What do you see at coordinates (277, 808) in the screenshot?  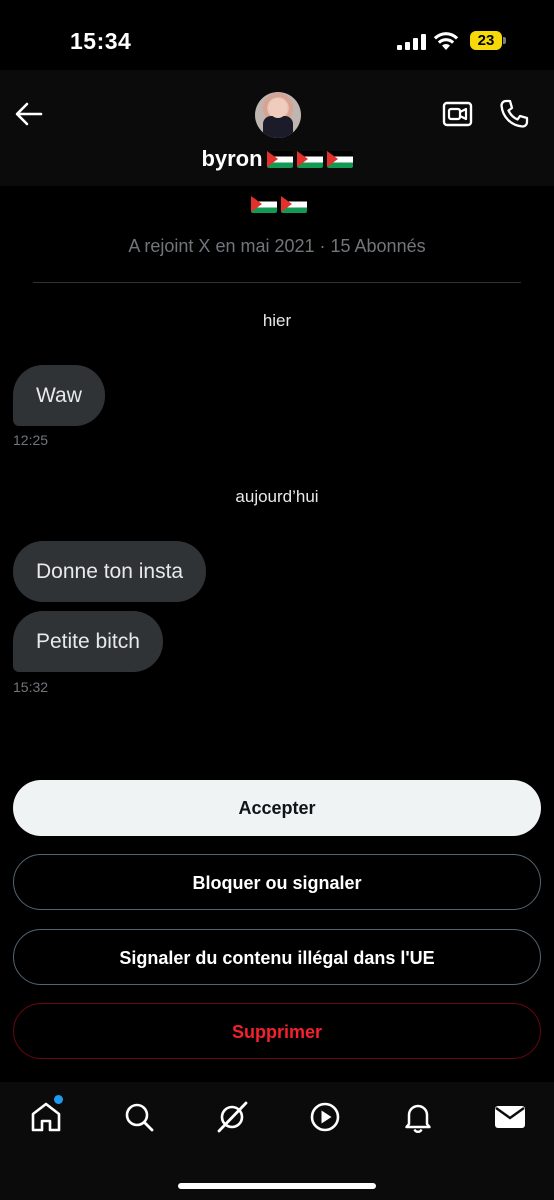 I see `accept-button: Accepter` at bounding box center [277, 808].